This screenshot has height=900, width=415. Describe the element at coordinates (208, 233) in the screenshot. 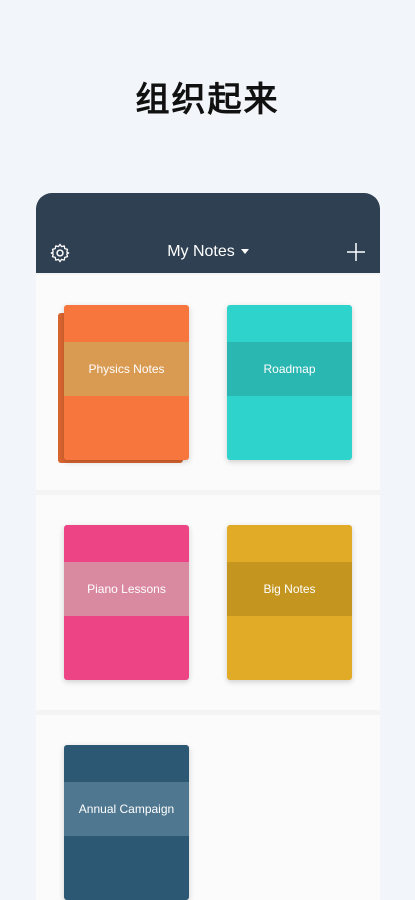

I see `navigation-bar: My Notes` at that location.